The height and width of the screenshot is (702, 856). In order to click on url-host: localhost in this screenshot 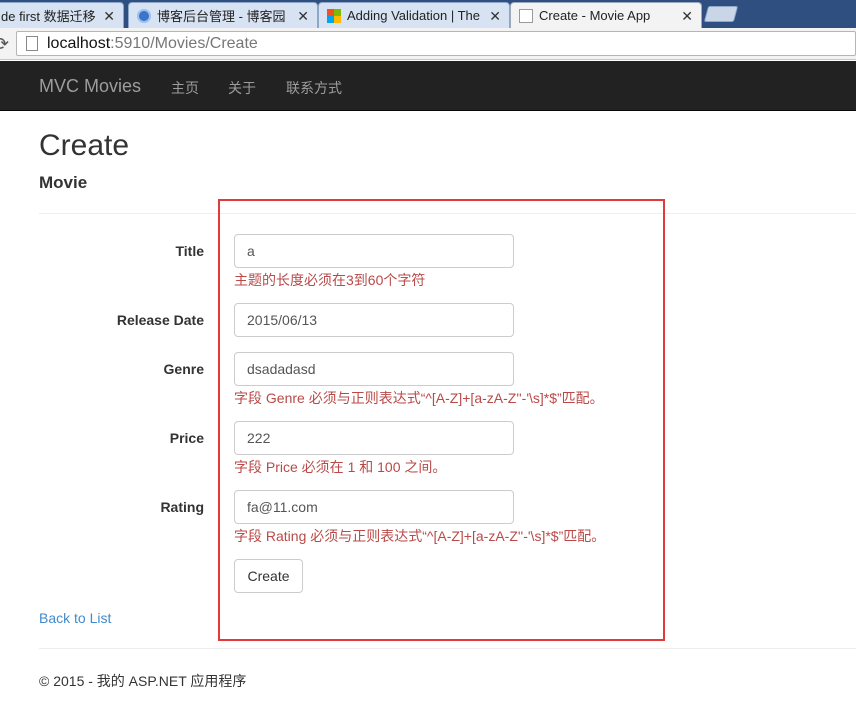, I will do `click(79, 43)`.